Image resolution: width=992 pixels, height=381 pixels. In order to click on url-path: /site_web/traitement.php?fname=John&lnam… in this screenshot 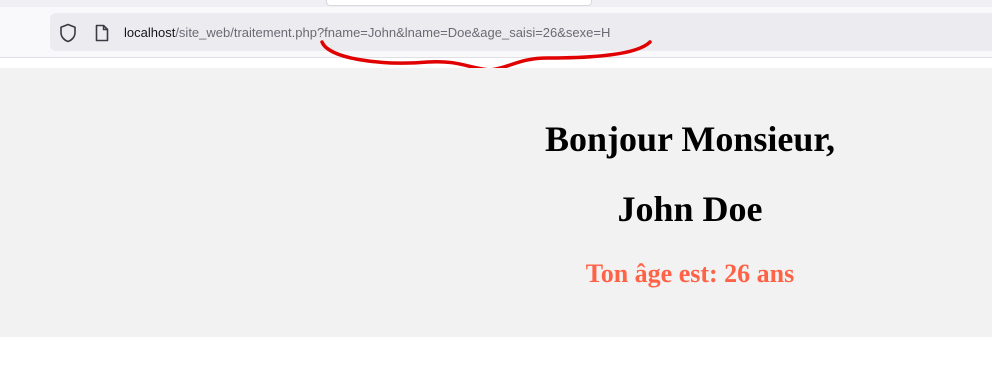, I will do `click(393, 32)`.